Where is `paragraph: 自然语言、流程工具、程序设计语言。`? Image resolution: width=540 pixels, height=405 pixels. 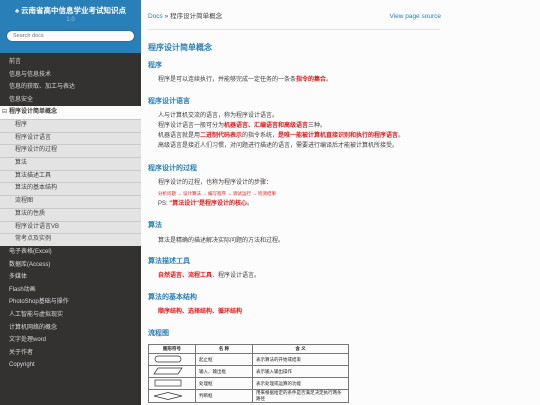 paragraph: 自然语言、流程工具、程序设计语言。 is located at coordinates (209, 276).